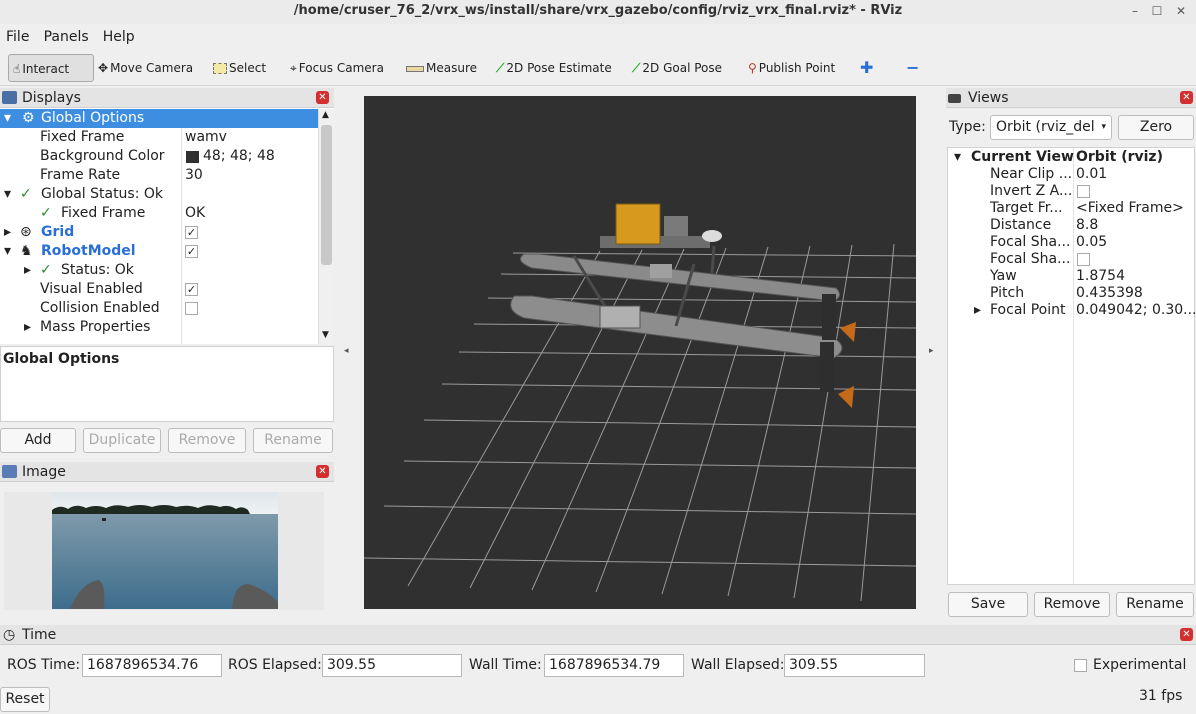 The width and height of the screenshot is (1196, 714). What do you see at coordinates (866, 68) in the screenshot?
I see `add-tool-icon: ✚` at bounding box center [866, 68].